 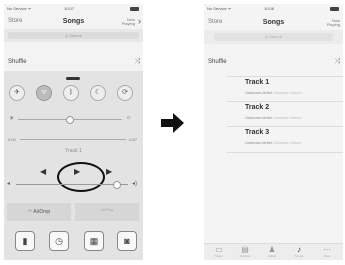 What do you see at coordinates (109, 172) in the screenshot?
I see `next-track-icon: ▶` at bounding box center [109, 172].